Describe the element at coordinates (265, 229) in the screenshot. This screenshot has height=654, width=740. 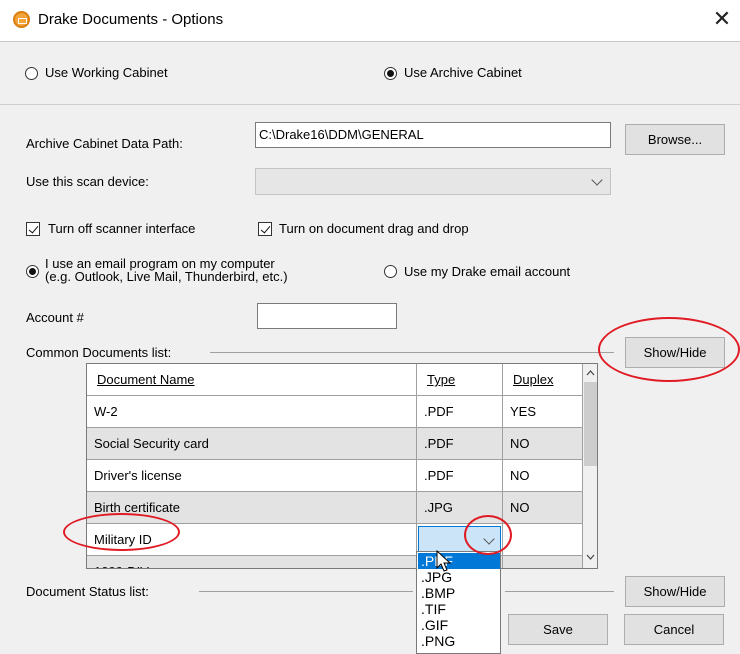
I see `drag-drop-checkbox` at that location.